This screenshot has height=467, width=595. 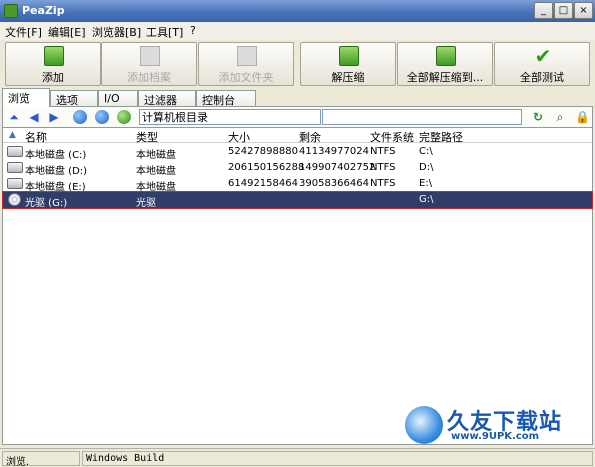 I want to click on add-archive-icon, so click(x=150, y=56).